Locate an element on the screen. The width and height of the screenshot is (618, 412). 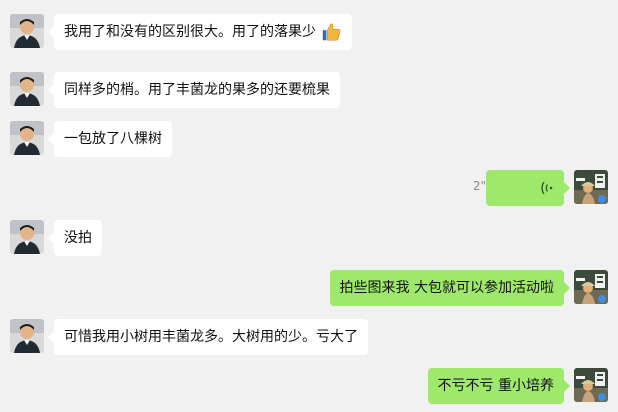
message-text: 我用了和没有的区别很大。用了的落果少 is located at coordinates (190, 32).